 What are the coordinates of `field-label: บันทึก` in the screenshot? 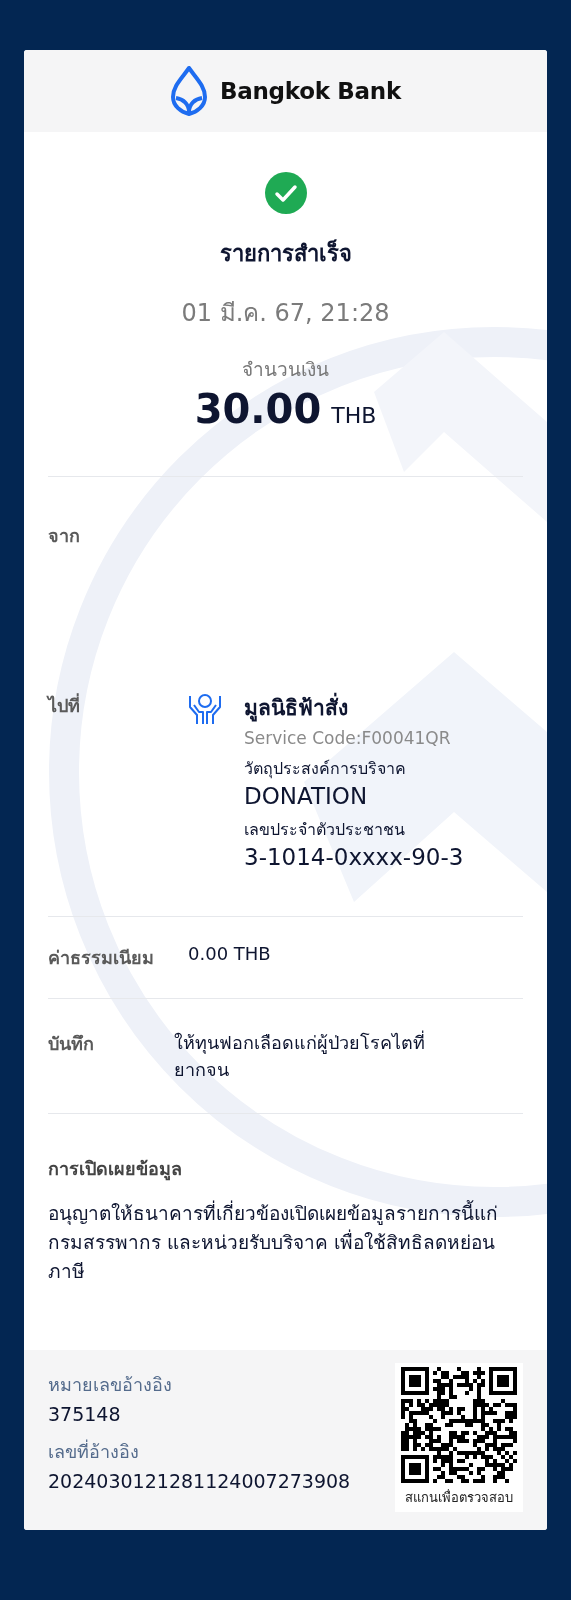 It's located at (71, 1043).